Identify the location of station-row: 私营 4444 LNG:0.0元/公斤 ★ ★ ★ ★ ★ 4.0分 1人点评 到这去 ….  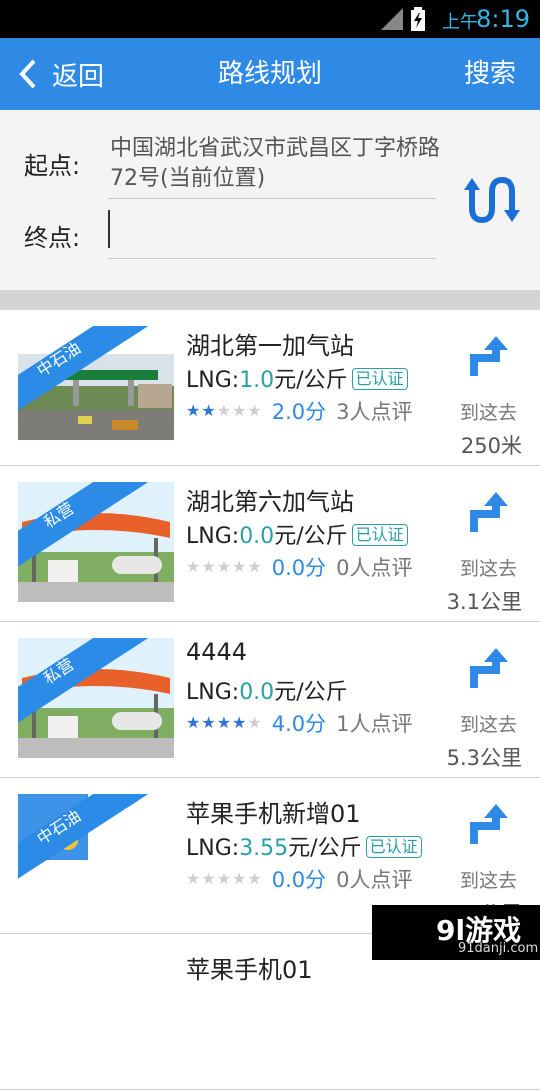
(270, 700).